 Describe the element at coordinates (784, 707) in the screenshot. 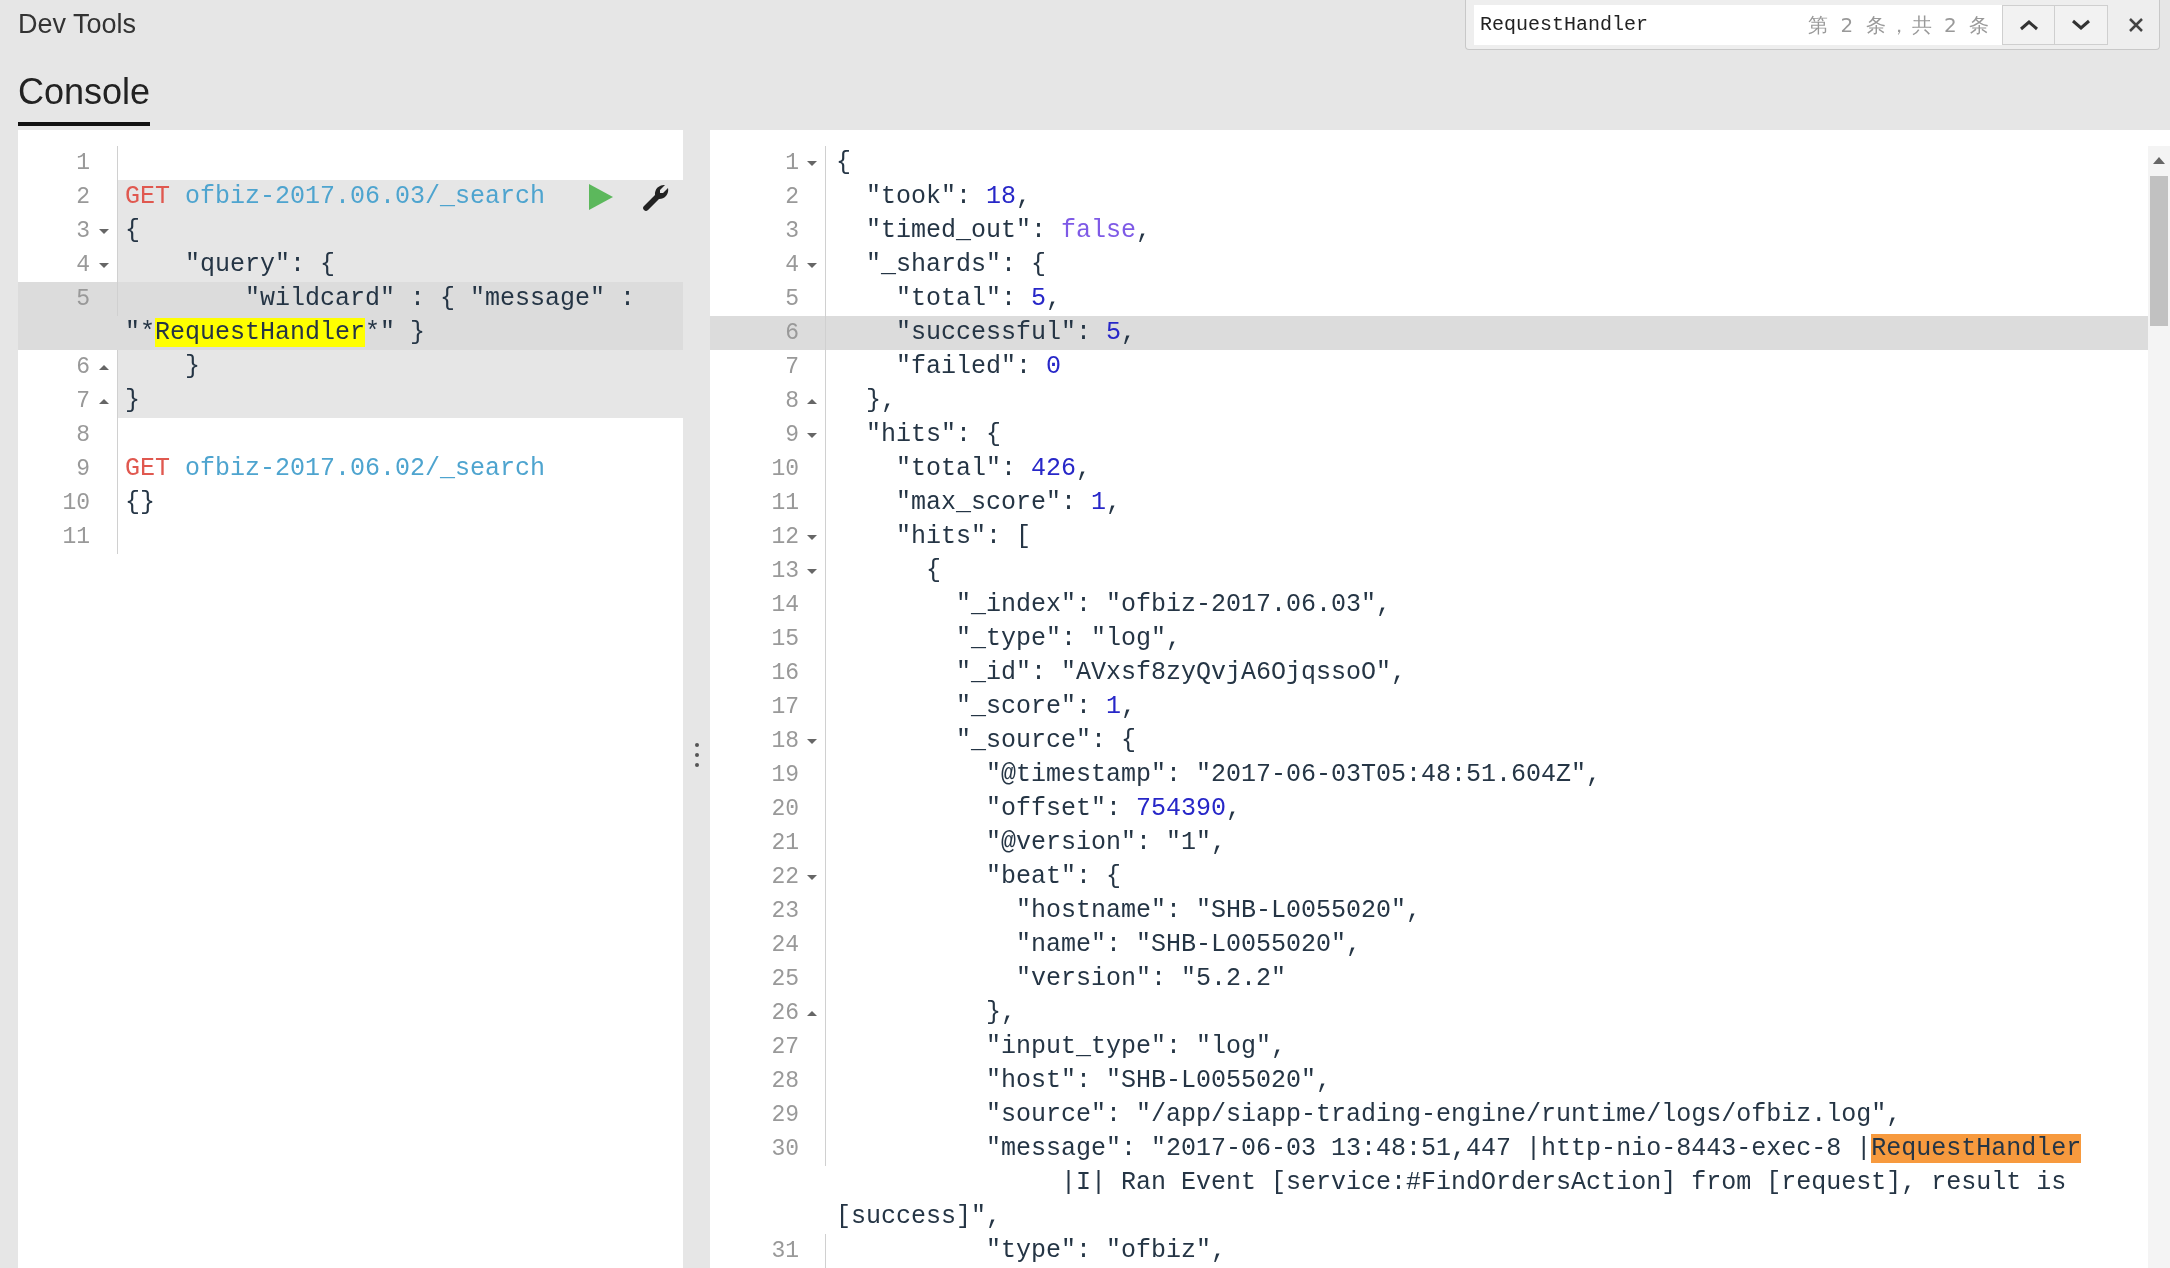

I see `line-number: 17` at that location.